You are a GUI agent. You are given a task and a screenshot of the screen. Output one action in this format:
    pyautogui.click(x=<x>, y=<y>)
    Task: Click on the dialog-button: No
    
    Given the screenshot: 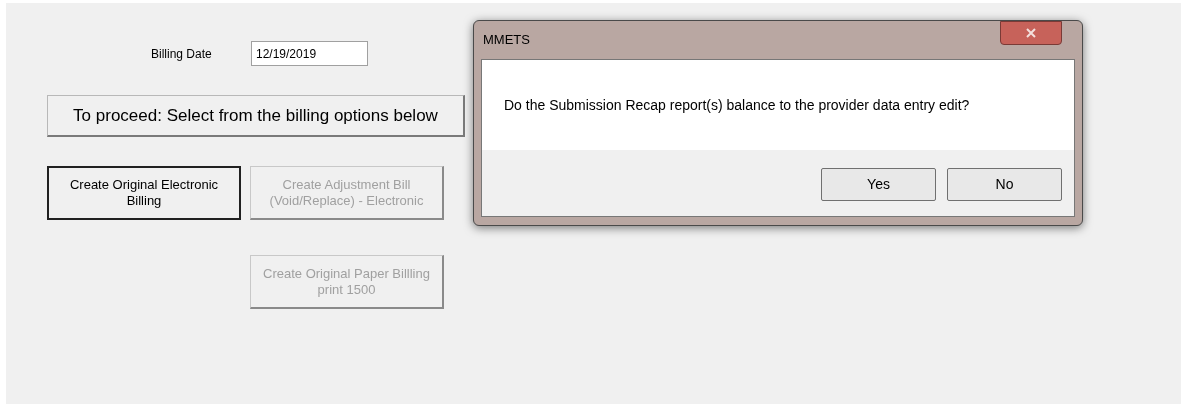 What is the action you would take?
    pyautogui.click(x=1004, y=184)
    